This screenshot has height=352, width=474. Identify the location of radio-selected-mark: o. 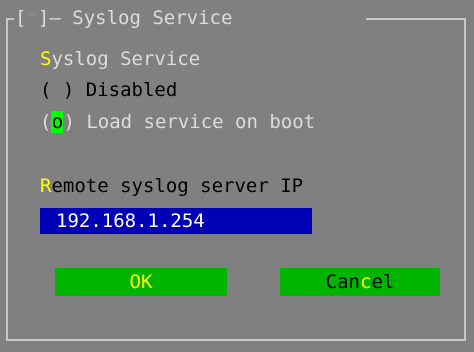
(57, 122).